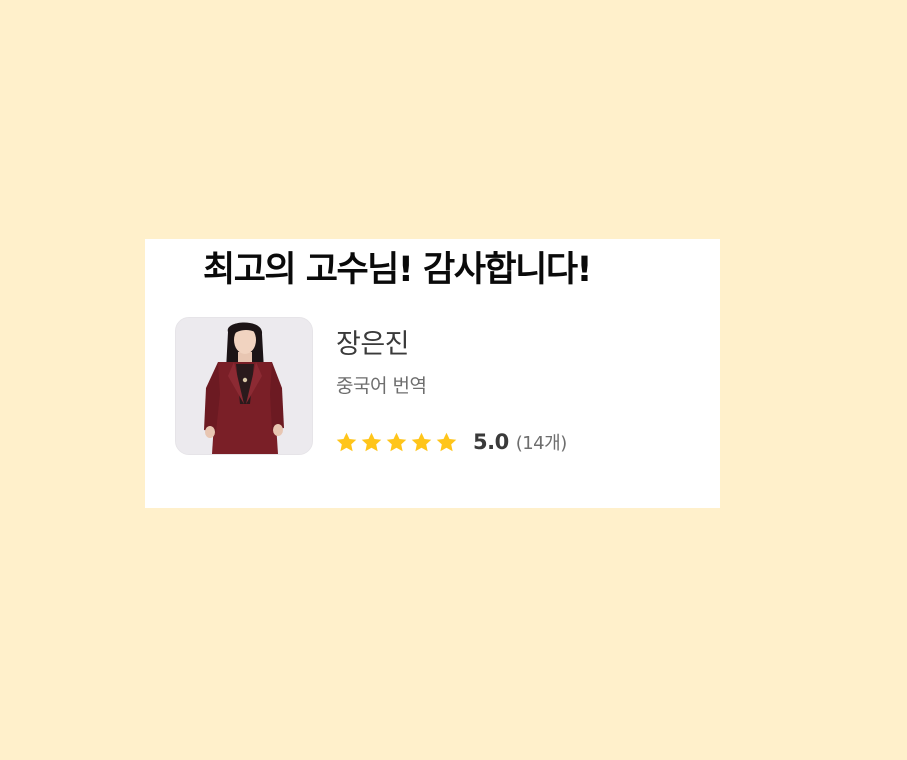 The width and height of the screenshot is (907, 760). Describe the element at coordinates (542, 442) in the screenshot. I see `review-count: (14개)` at that location.